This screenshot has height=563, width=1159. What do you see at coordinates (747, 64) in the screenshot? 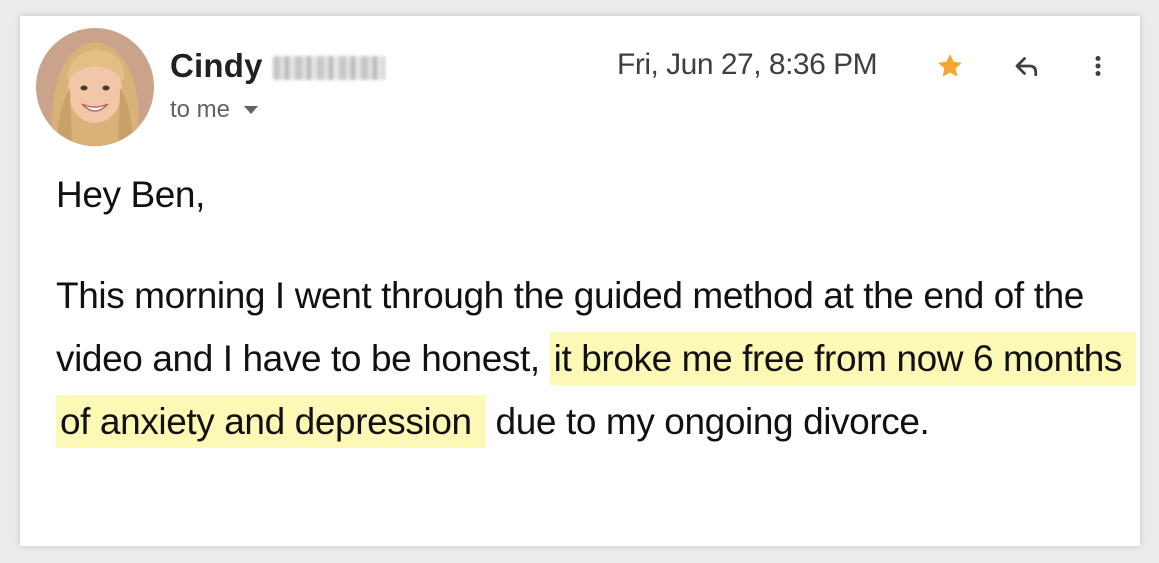
I see `email-date: Fri, Jun 27, 8:36 PM` at bounding box center [747, 64].